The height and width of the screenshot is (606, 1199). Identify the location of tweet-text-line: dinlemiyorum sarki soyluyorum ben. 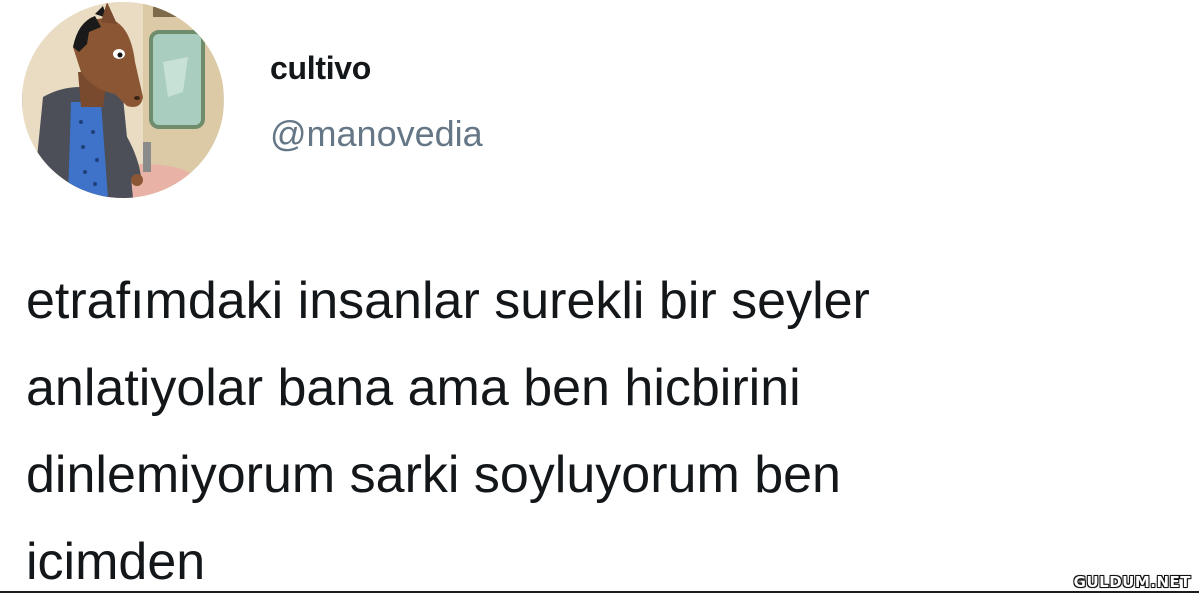
(433, 475).